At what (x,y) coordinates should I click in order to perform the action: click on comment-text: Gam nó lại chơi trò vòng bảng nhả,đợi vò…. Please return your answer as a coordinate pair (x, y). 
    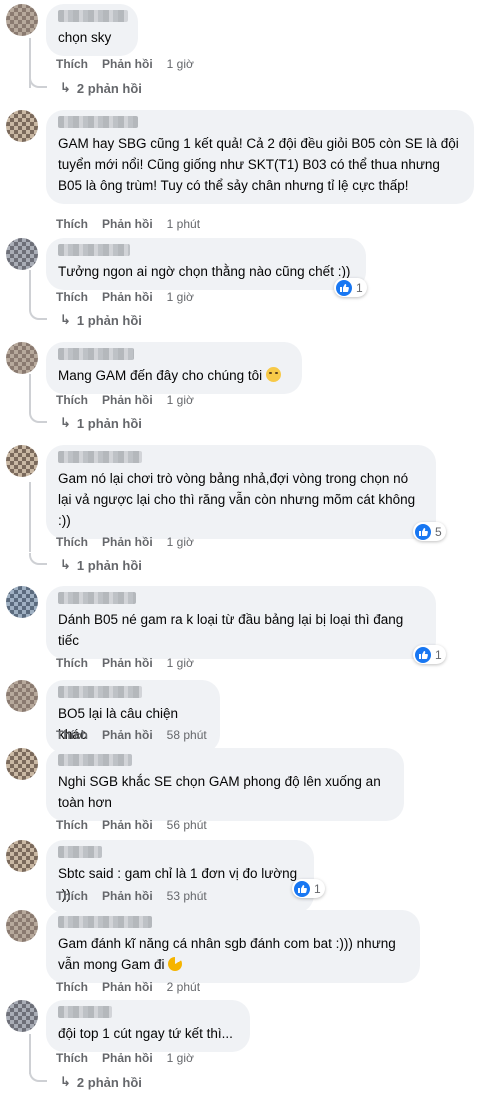
    Looking at the image, I should click on (237, 499).